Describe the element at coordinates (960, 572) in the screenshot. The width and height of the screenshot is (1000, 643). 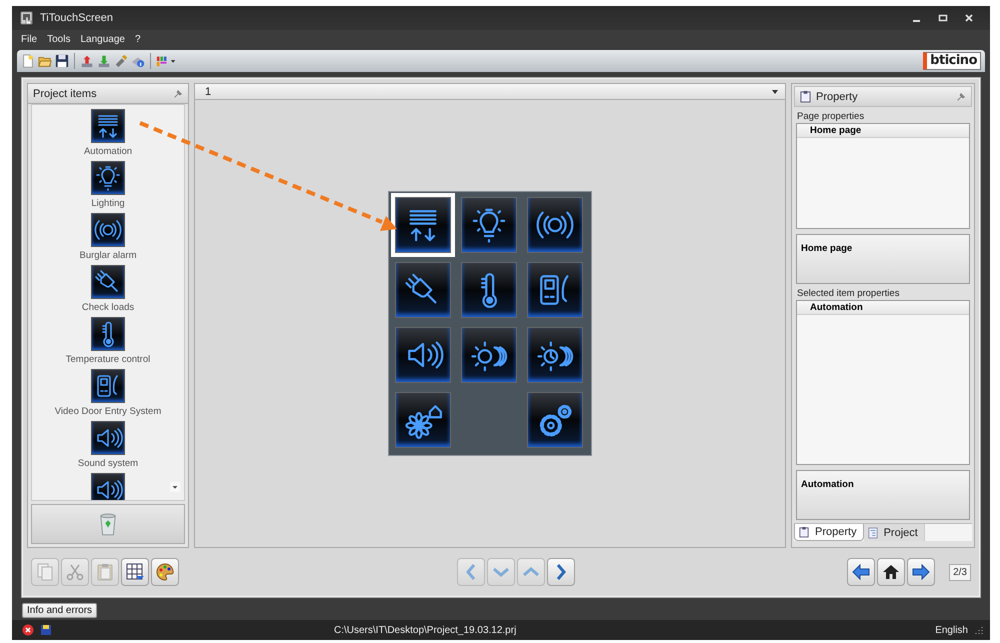
I see `page-counter: 2/3` at that location.